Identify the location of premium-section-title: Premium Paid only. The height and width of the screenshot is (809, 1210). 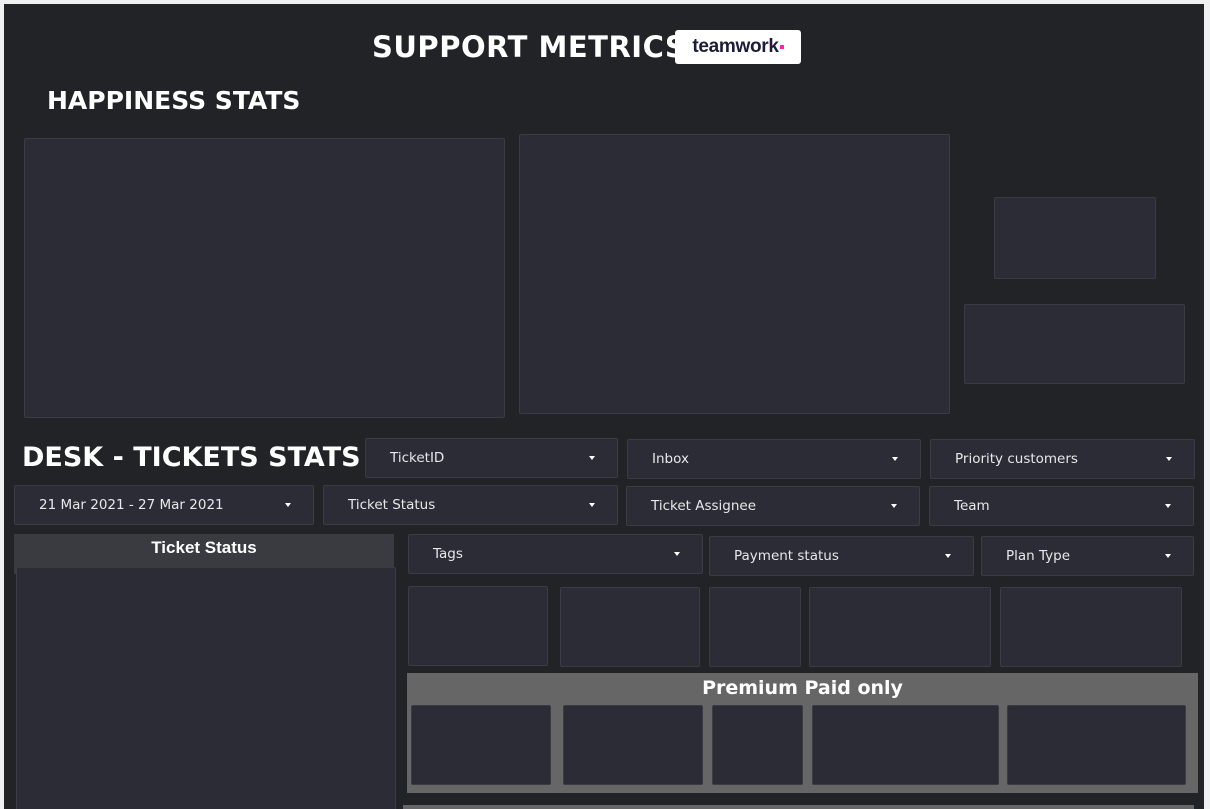
(802, 688).